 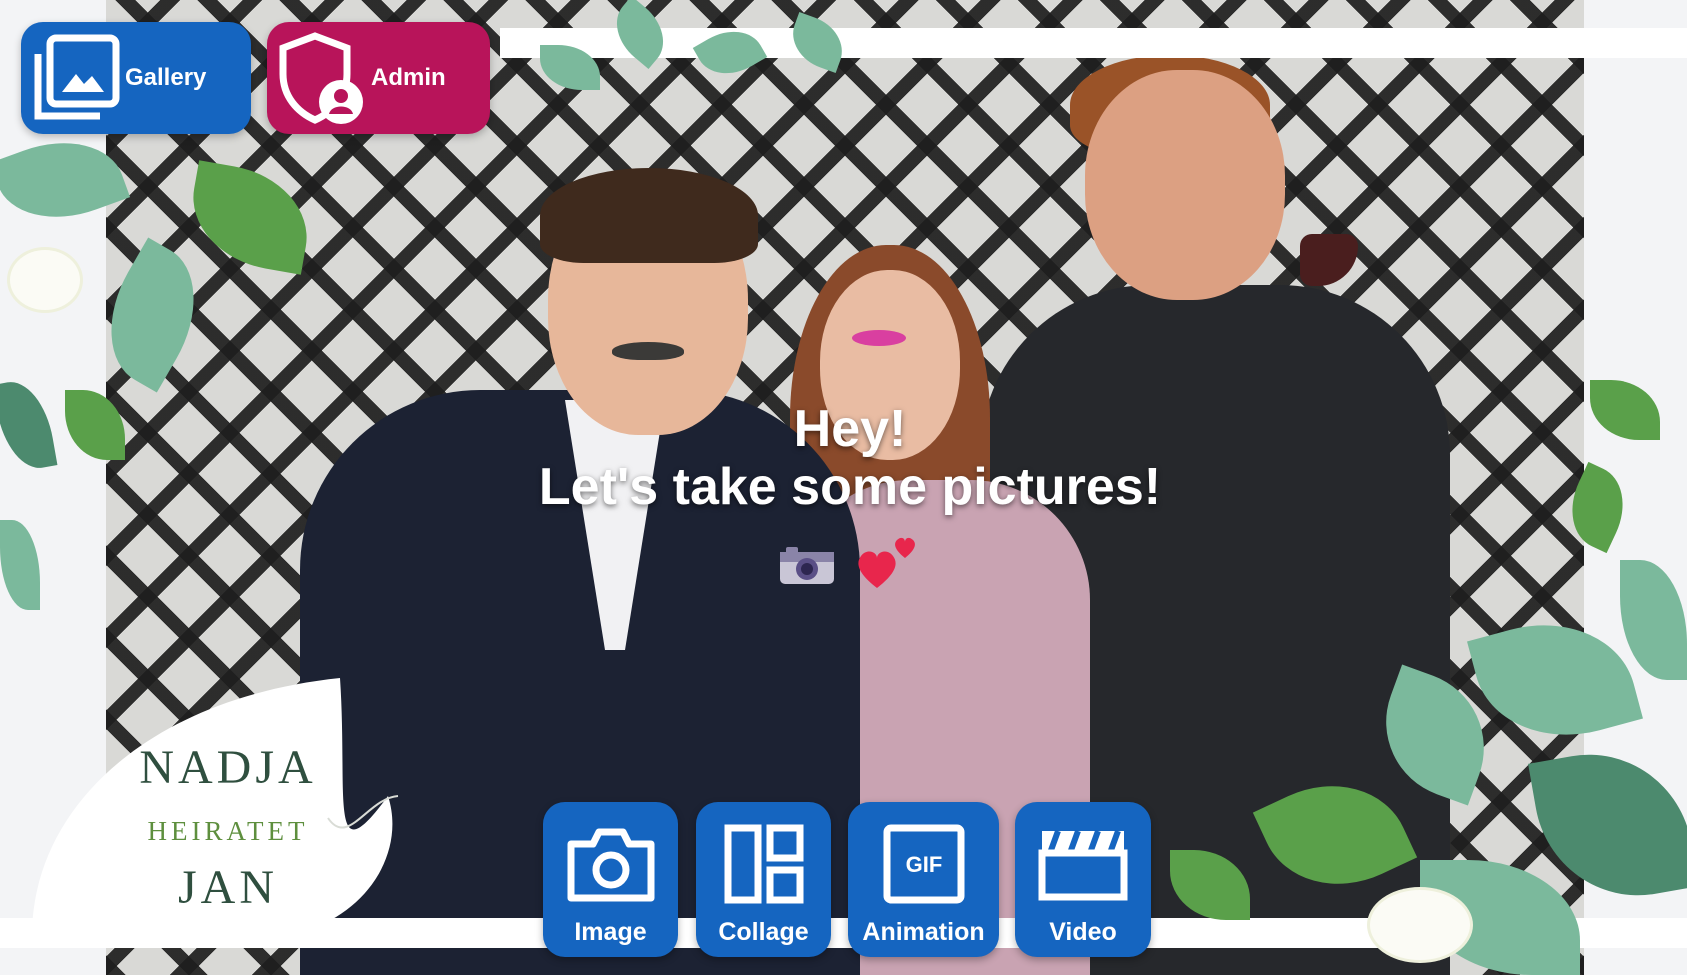 I want to click on admin-label: Admin, so click(x=408, y=77).